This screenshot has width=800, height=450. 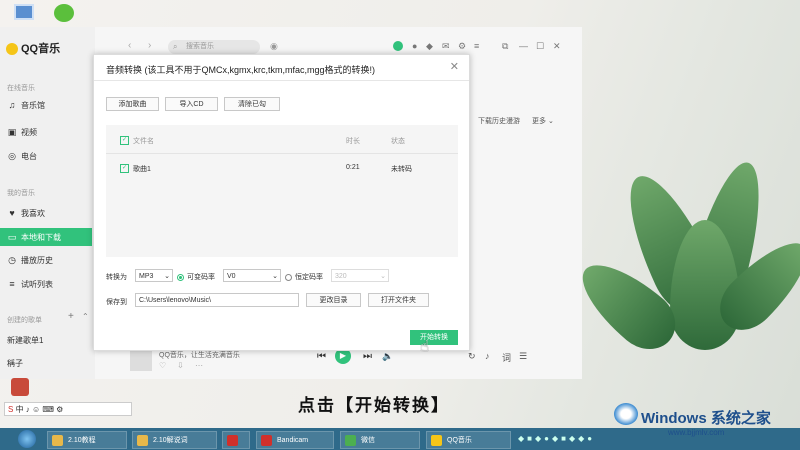 I want to click on chevron-down-icon: ⌄, so click(x=383, y=276).